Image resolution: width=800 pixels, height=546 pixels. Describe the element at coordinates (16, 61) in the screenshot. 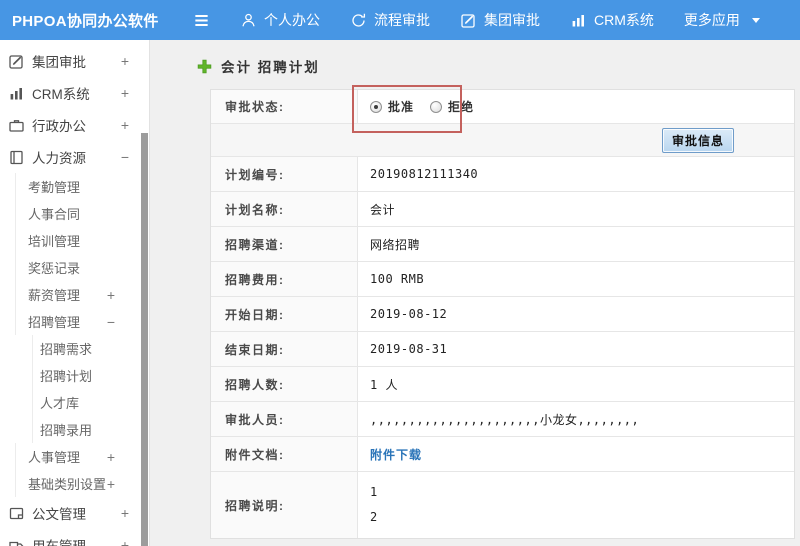

I see `edit-icon` at that location.